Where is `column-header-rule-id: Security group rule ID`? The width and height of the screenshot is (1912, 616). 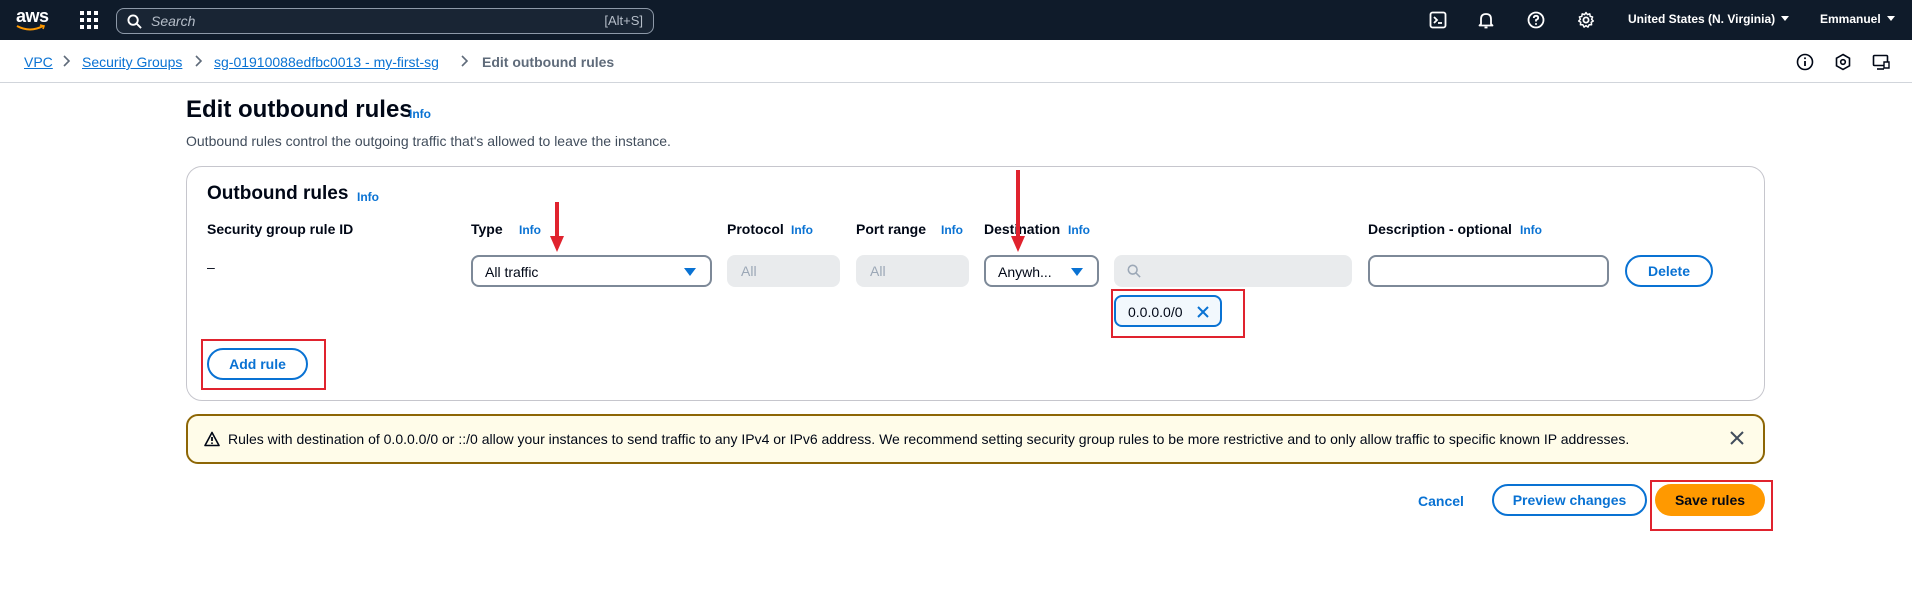 column-header-rule-id: Security group rule ID is located at coordinates (280, 229).